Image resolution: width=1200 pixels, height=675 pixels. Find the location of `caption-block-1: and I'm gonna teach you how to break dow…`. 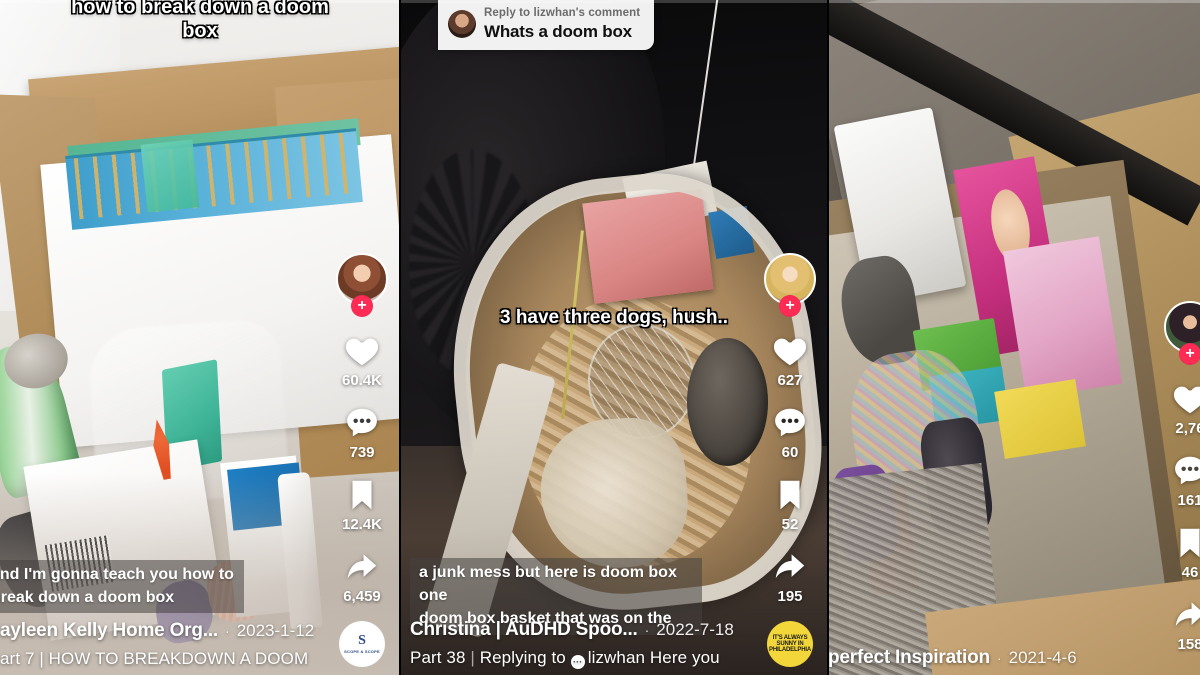

caption-block-1: and I'm gonna teach you how to break dow… is located at coordinates (122, 587).